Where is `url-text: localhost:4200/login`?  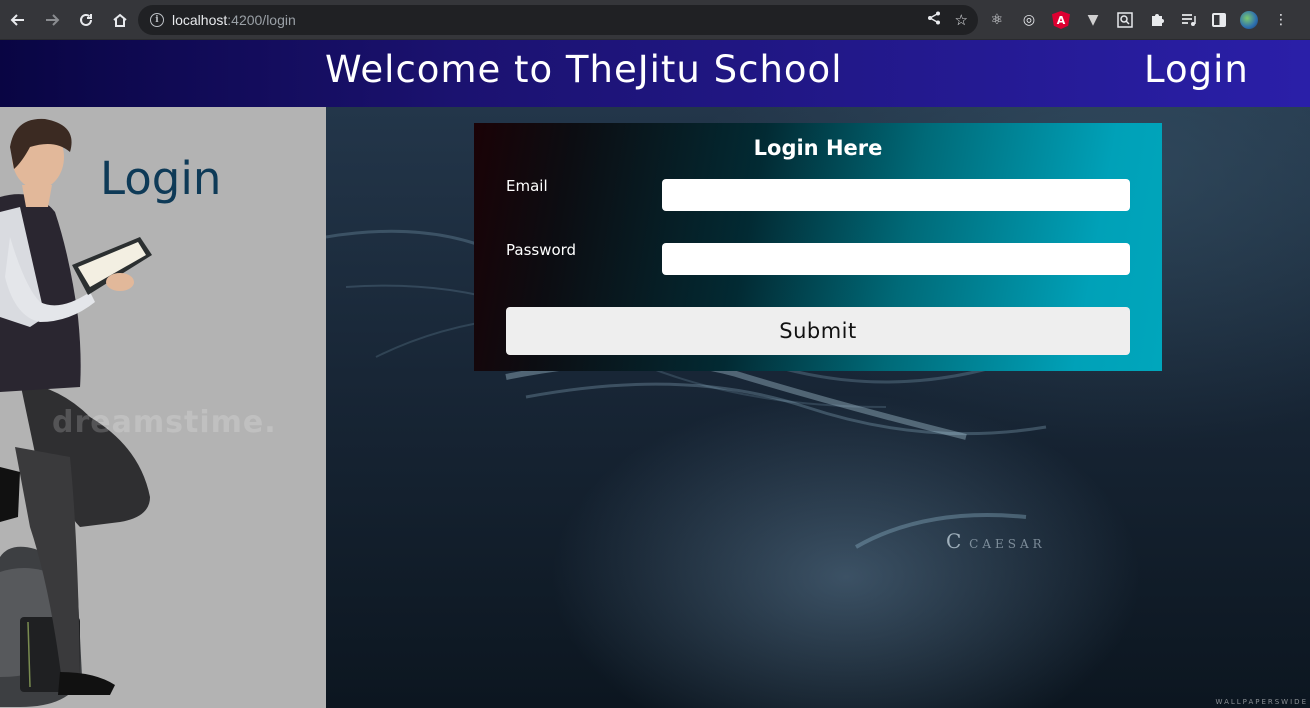
url-text: localhost:4200/login is located at coordinates (234, 20).